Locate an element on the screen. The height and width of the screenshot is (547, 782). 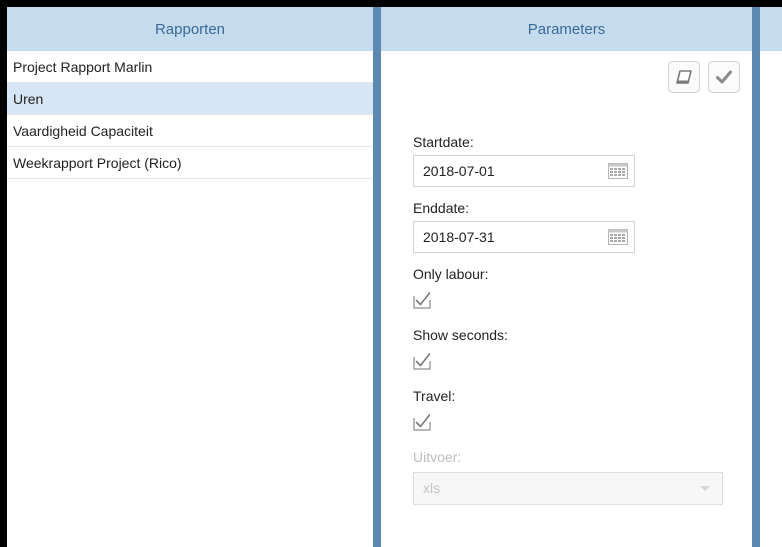
report-item-weekrapport-project: Weekrapport Project (Rico) is located at coordinates (190, 163).